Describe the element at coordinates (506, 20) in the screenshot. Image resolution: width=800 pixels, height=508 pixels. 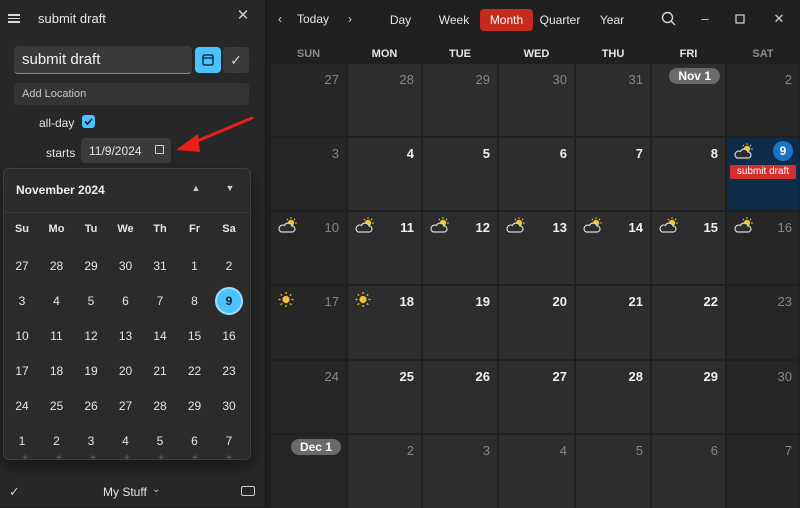
I see `view-month: Month` at that location.